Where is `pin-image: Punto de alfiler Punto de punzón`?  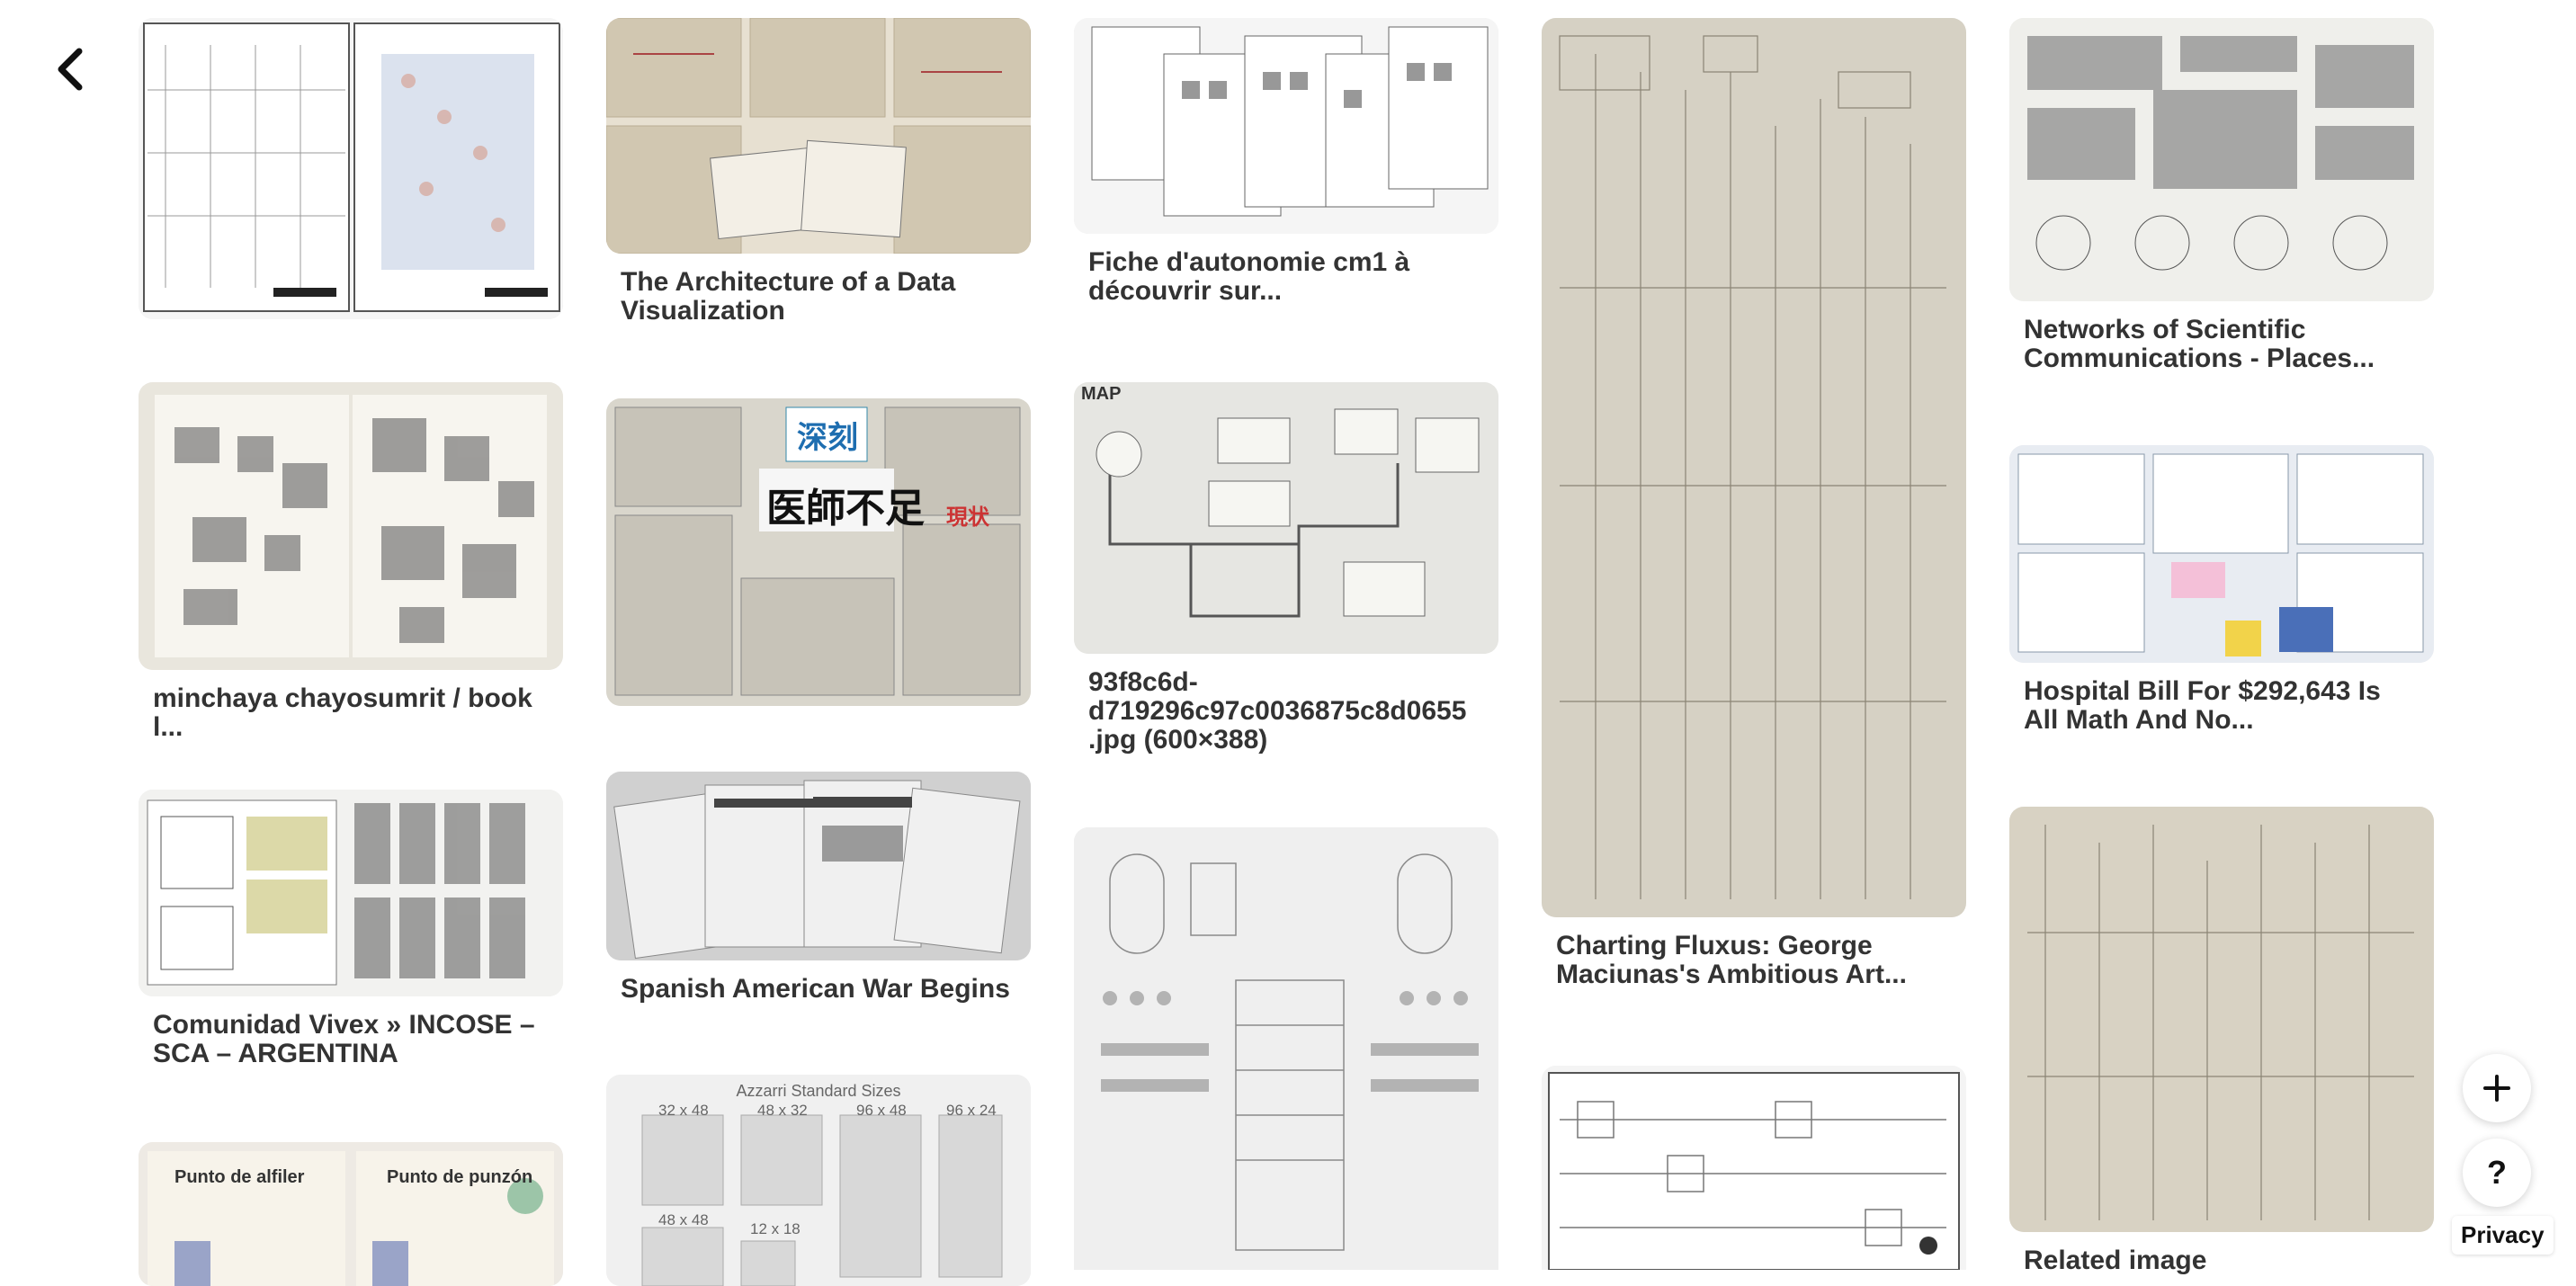
pin-image: Punto de alfiler Punto de punzón is located at coordinates (351, 1214).